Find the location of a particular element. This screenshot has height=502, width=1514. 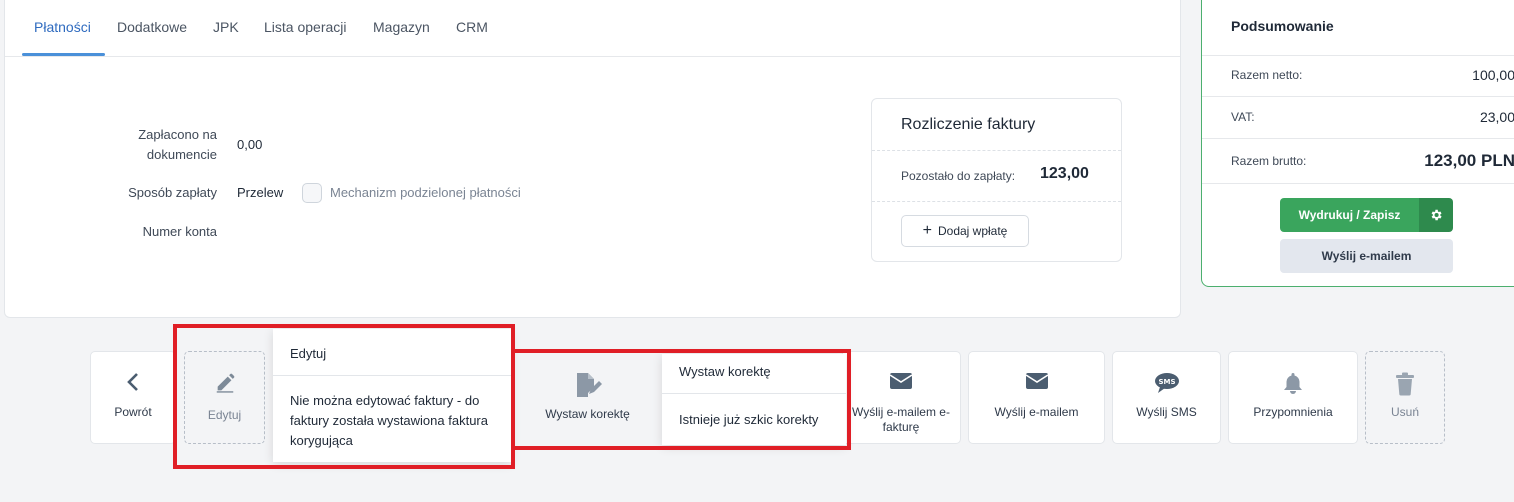

correction-tooltip-body: Istnieje już szkic korekty is located at coordinates (749, 419).